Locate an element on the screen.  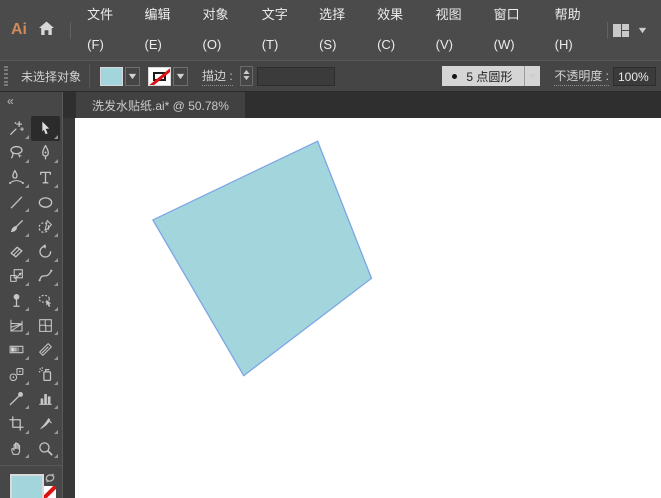
tool-puppet-warp is located at coordinates (16, 300).